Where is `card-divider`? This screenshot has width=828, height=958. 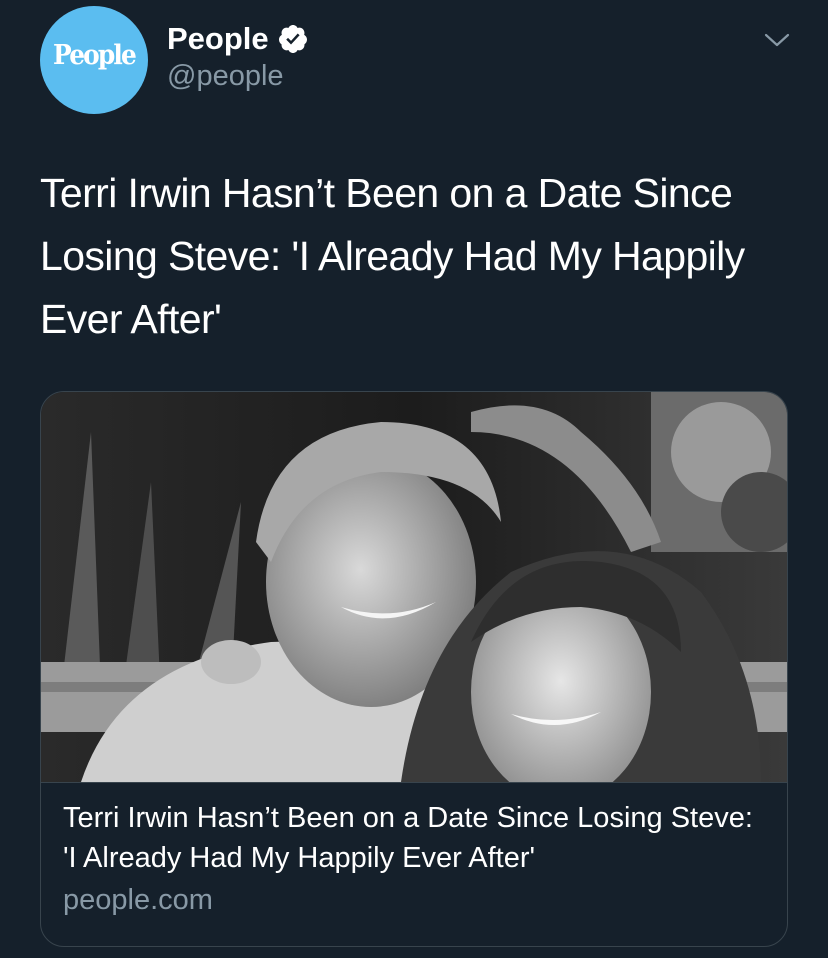
card-divider is located at coordinates (414, 782).